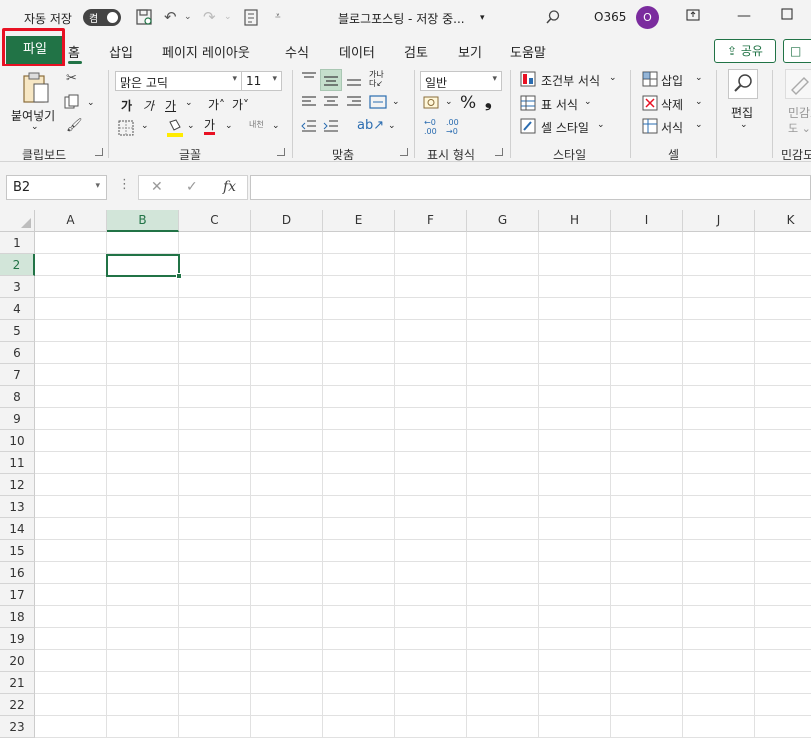  Describe the element at coordinates (719, 397) in the screenshot. I see `cell-j8` at that location.